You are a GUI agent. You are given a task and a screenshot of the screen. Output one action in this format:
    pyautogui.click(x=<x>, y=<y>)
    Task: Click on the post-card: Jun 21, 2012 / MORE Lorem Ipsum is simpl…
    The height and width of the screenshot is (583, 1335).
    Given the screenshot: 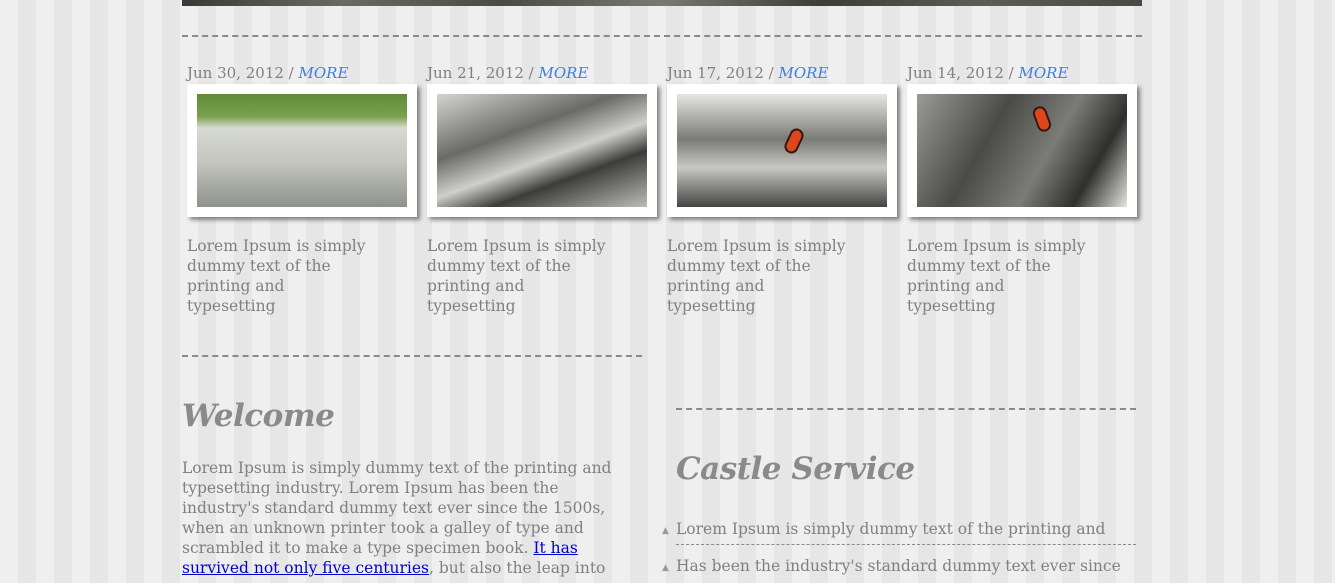 What is the action you would take?
    pyautogui.click(x=544, y=189)
    